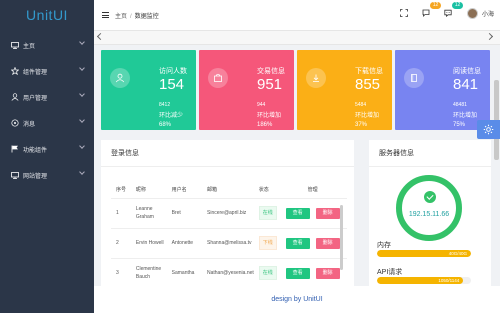  Describe the element at coordinates (449, 280) in the screenshot. I see `api-value: 1050/1144` at that location.